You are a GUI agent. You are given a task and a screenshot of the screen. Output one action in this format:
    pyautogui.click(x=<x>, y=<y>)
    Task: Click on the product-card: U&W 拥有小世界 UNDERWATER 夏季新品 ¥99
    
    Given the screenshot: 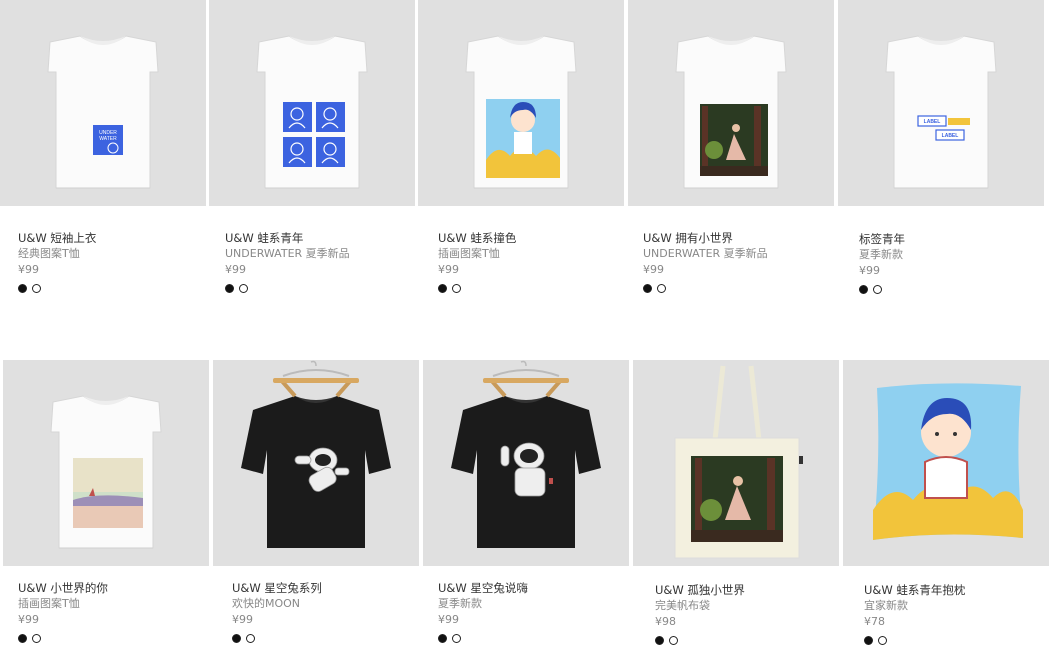 What is the action you would take?
    pyautogui.click(x=731, y=146)
    